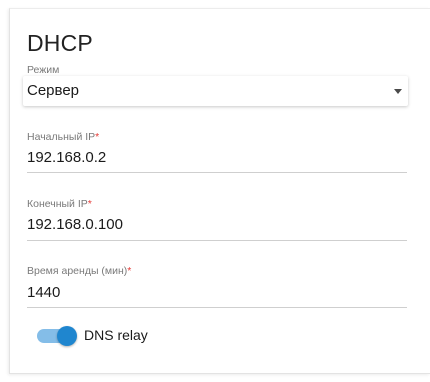  Describe the element at coordinates (59, 204) in the screenshot. I see `end-ip-label: Конечный IP*` at that location.